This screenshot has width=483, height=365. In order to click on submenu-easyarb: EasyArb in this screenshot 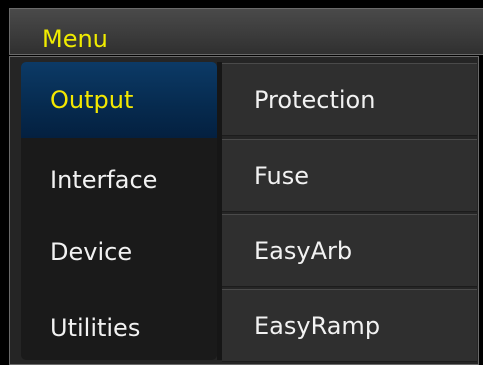, I will do `click(349, 250)`.